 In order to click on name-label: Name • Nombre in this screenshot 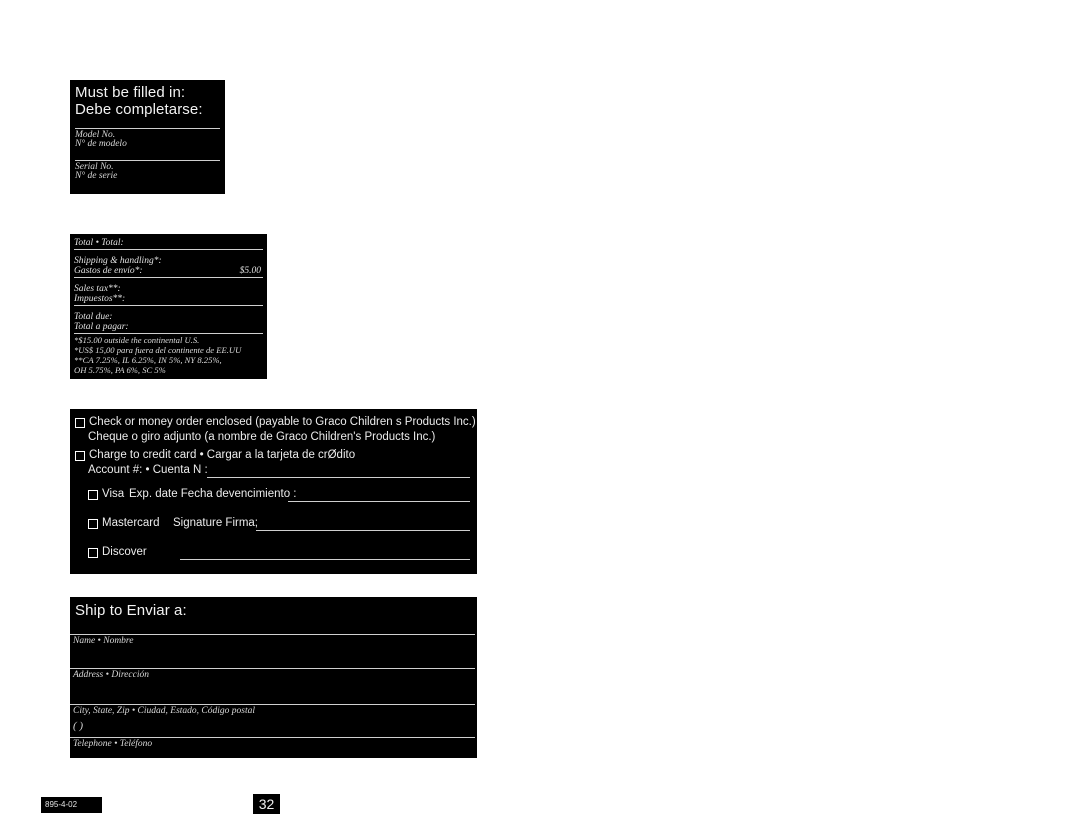, I will do `click(103, 641)`.